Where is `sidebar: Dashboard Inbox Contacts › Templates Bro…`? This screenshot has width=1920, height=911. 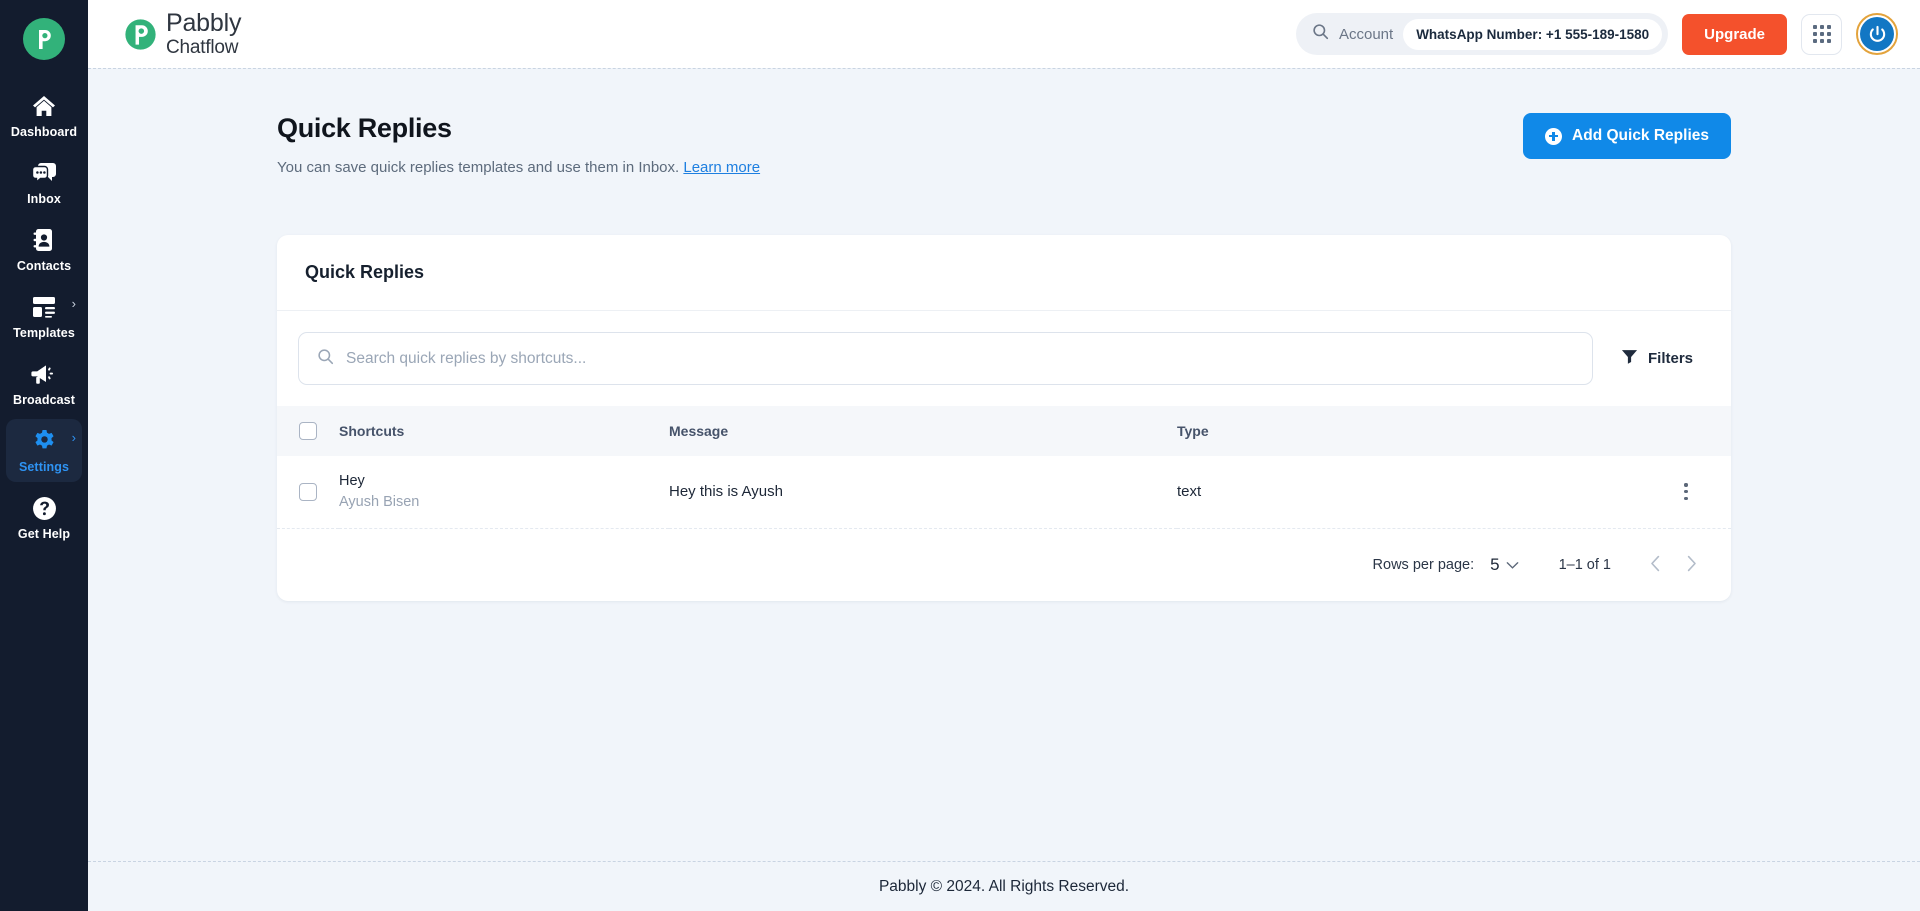
sidebar: Dashboard Inbox Contacts › Templates Bro… is located at coordinates (44, 455).